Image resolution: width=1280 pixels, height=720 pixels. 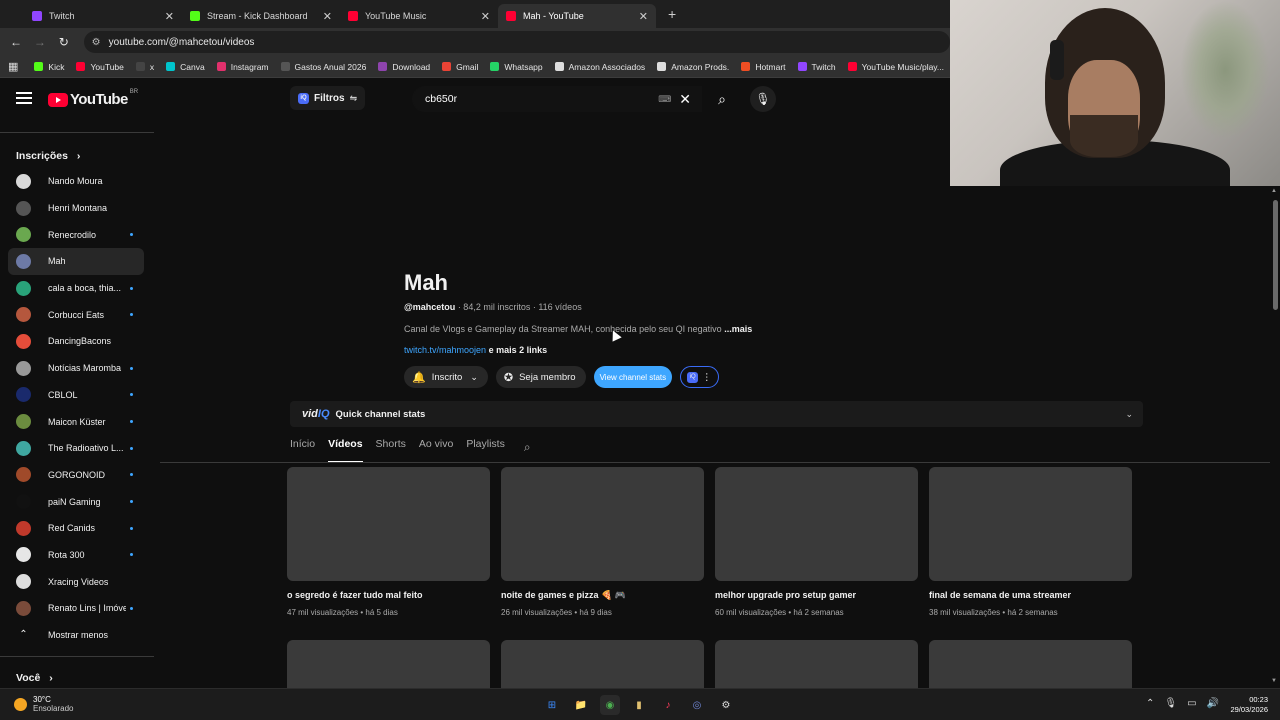 I want to click on back-icon: ←, so click(x=16, y=42).